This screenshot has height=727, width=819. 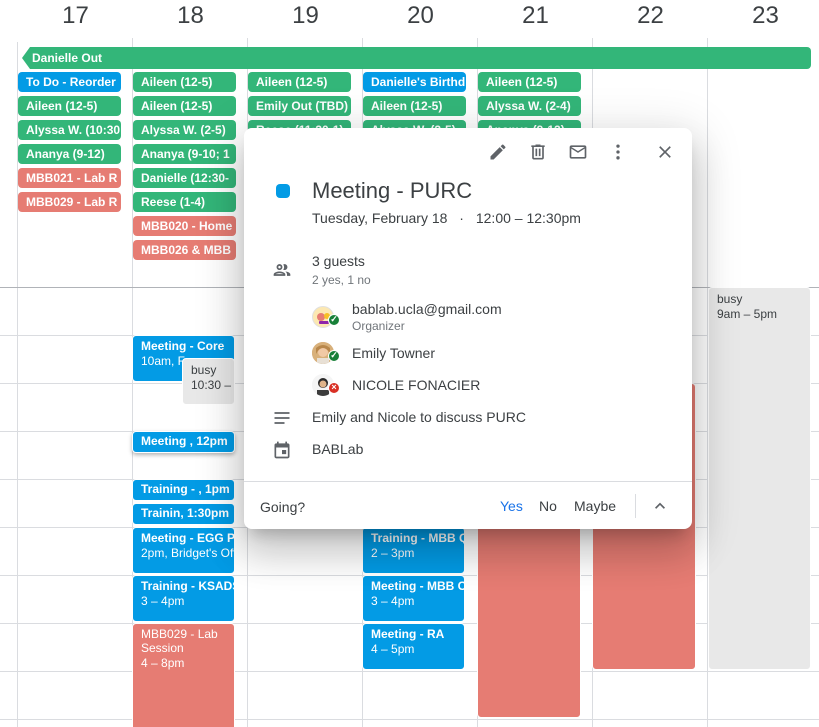 What do you see at coordinates (417, 538) in the screenshot?
I see `event-title: Training - MBB Qu` at bounding box center [417, 538].